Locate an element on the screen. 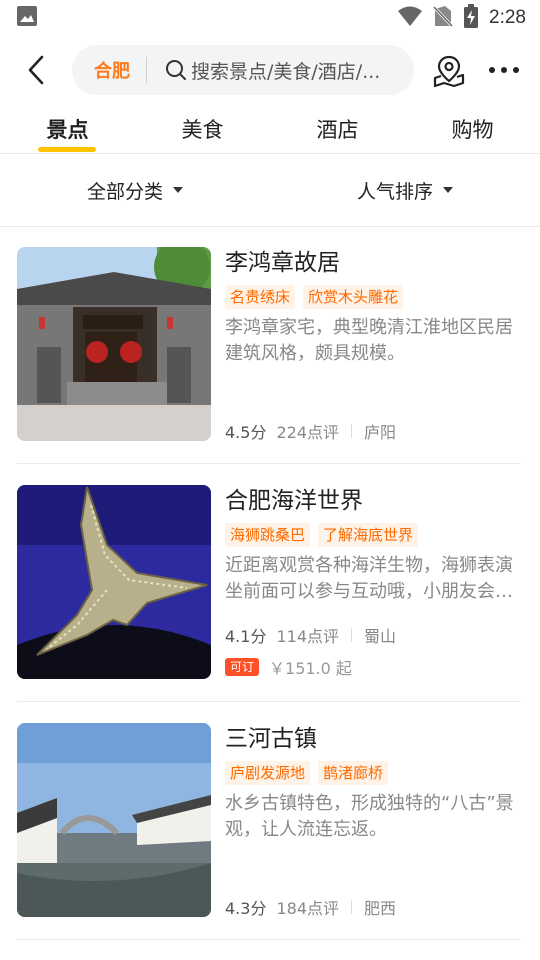 The height and width of the screenshot is (960, 540). no-sim-icon is located at coordinates (443, 18).